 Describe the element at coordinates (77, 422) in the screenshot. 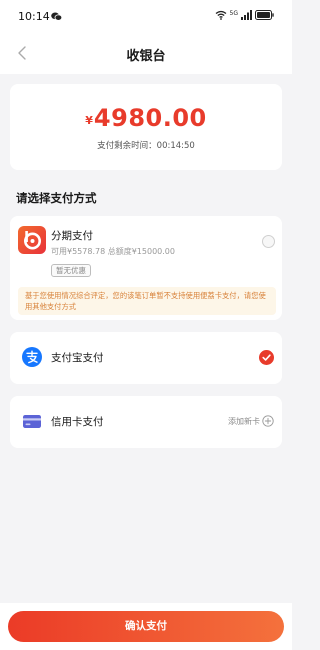

I see `credit-card-label: 信用卡支付` at that location.